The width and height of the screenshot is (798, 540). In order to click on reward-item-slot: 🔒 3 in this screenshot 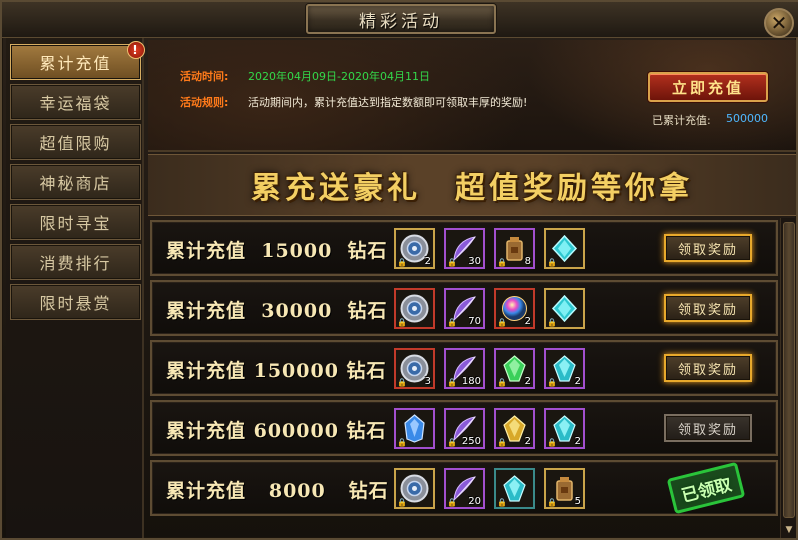, I will do `click(414, 368)`.